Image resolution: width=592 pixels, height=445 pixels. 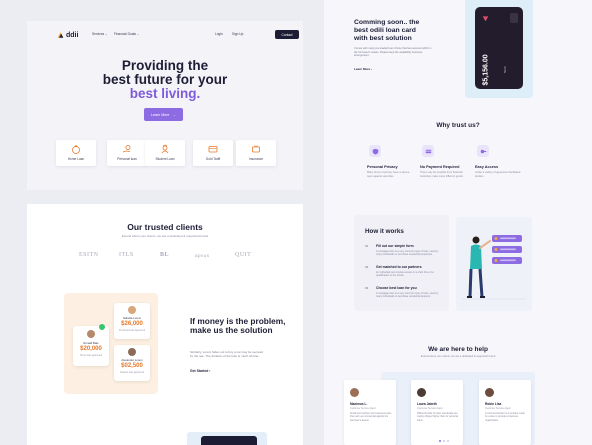 I want to click on card-logo-icon, so click(x=485, y=19).